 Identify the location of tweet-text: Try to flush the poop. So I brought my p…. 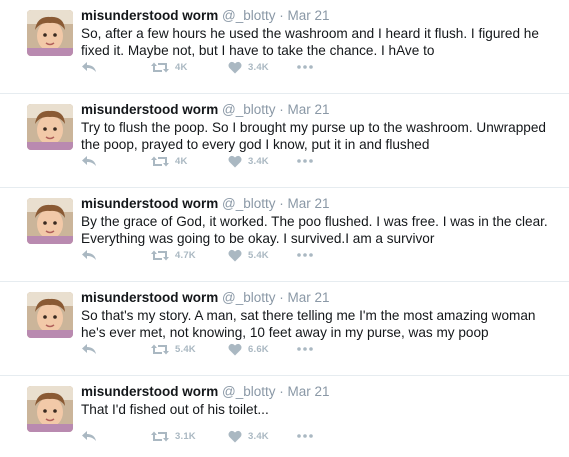
(313, 136).